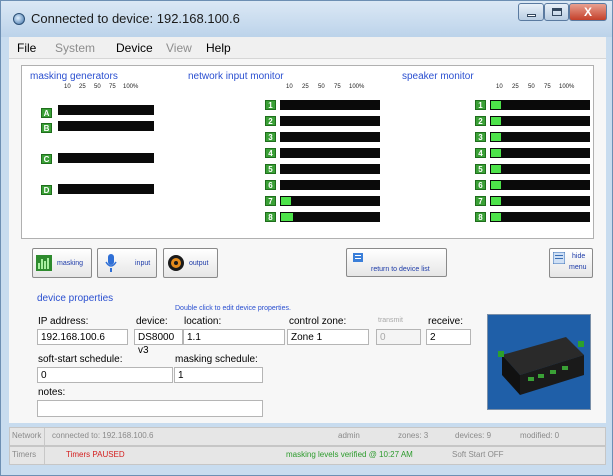 The image size is (613, 476). I want to click on device-properties-title: device properties, so click(75, 298).